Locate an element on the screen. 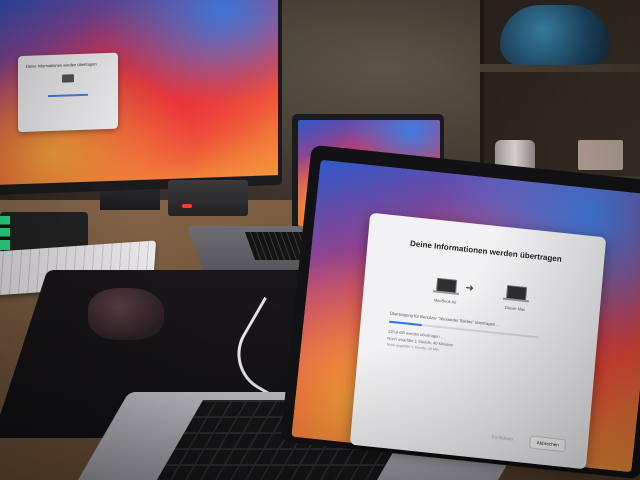  source-device: MacBook Air is located at coordinates (446, 291).